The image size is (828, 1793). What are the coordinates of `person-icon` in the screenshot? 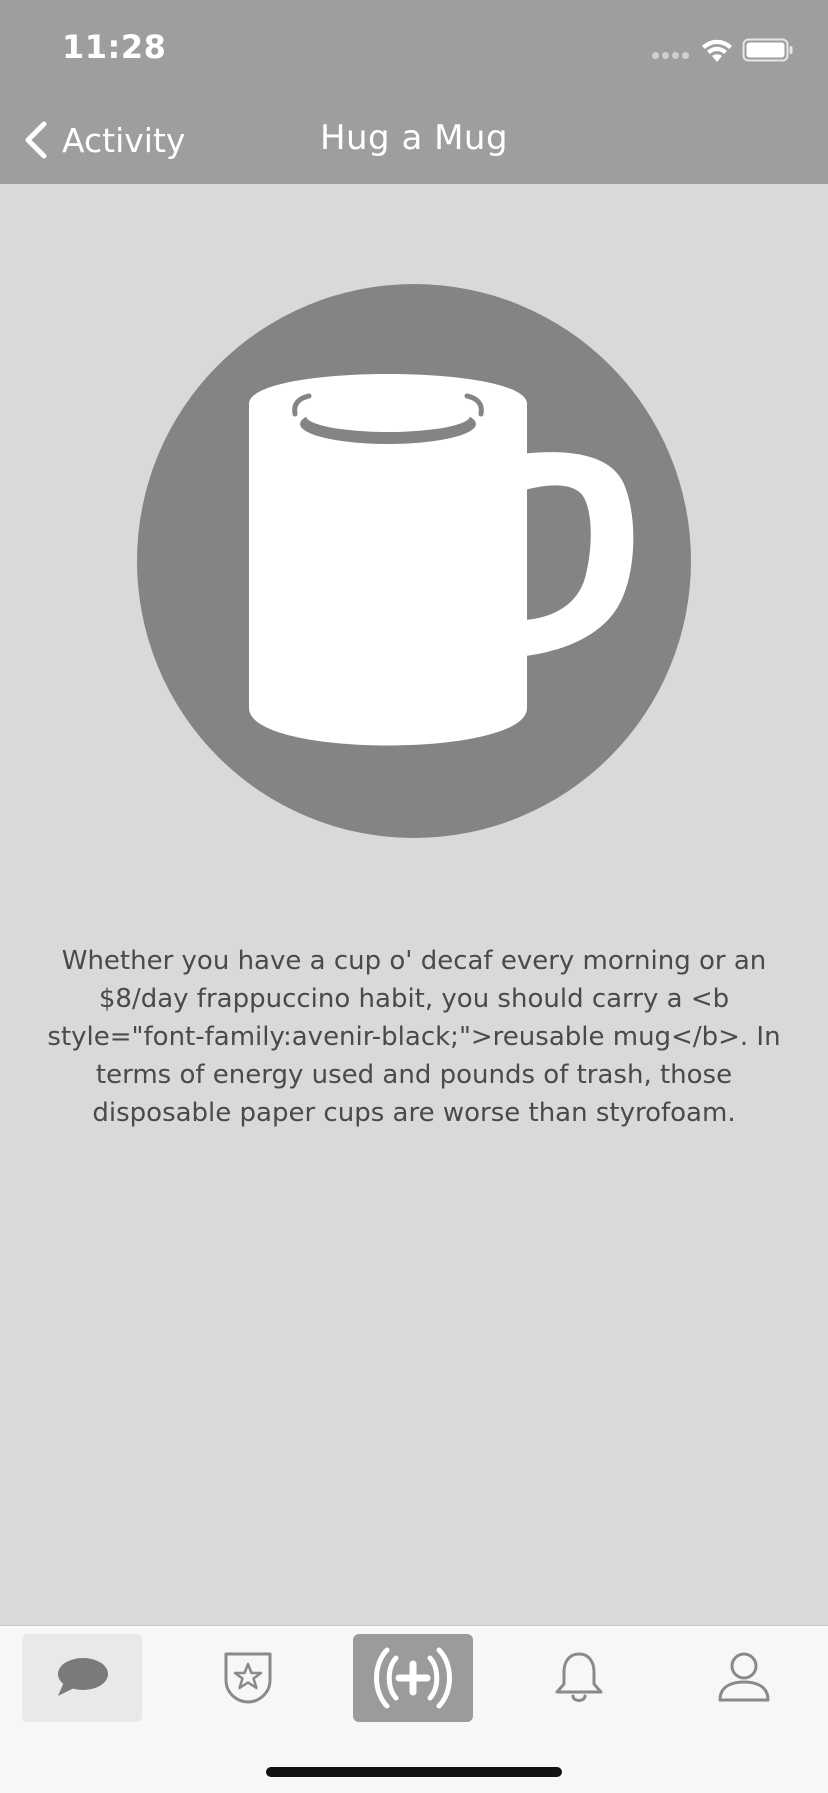 It's located at (744, 1677).